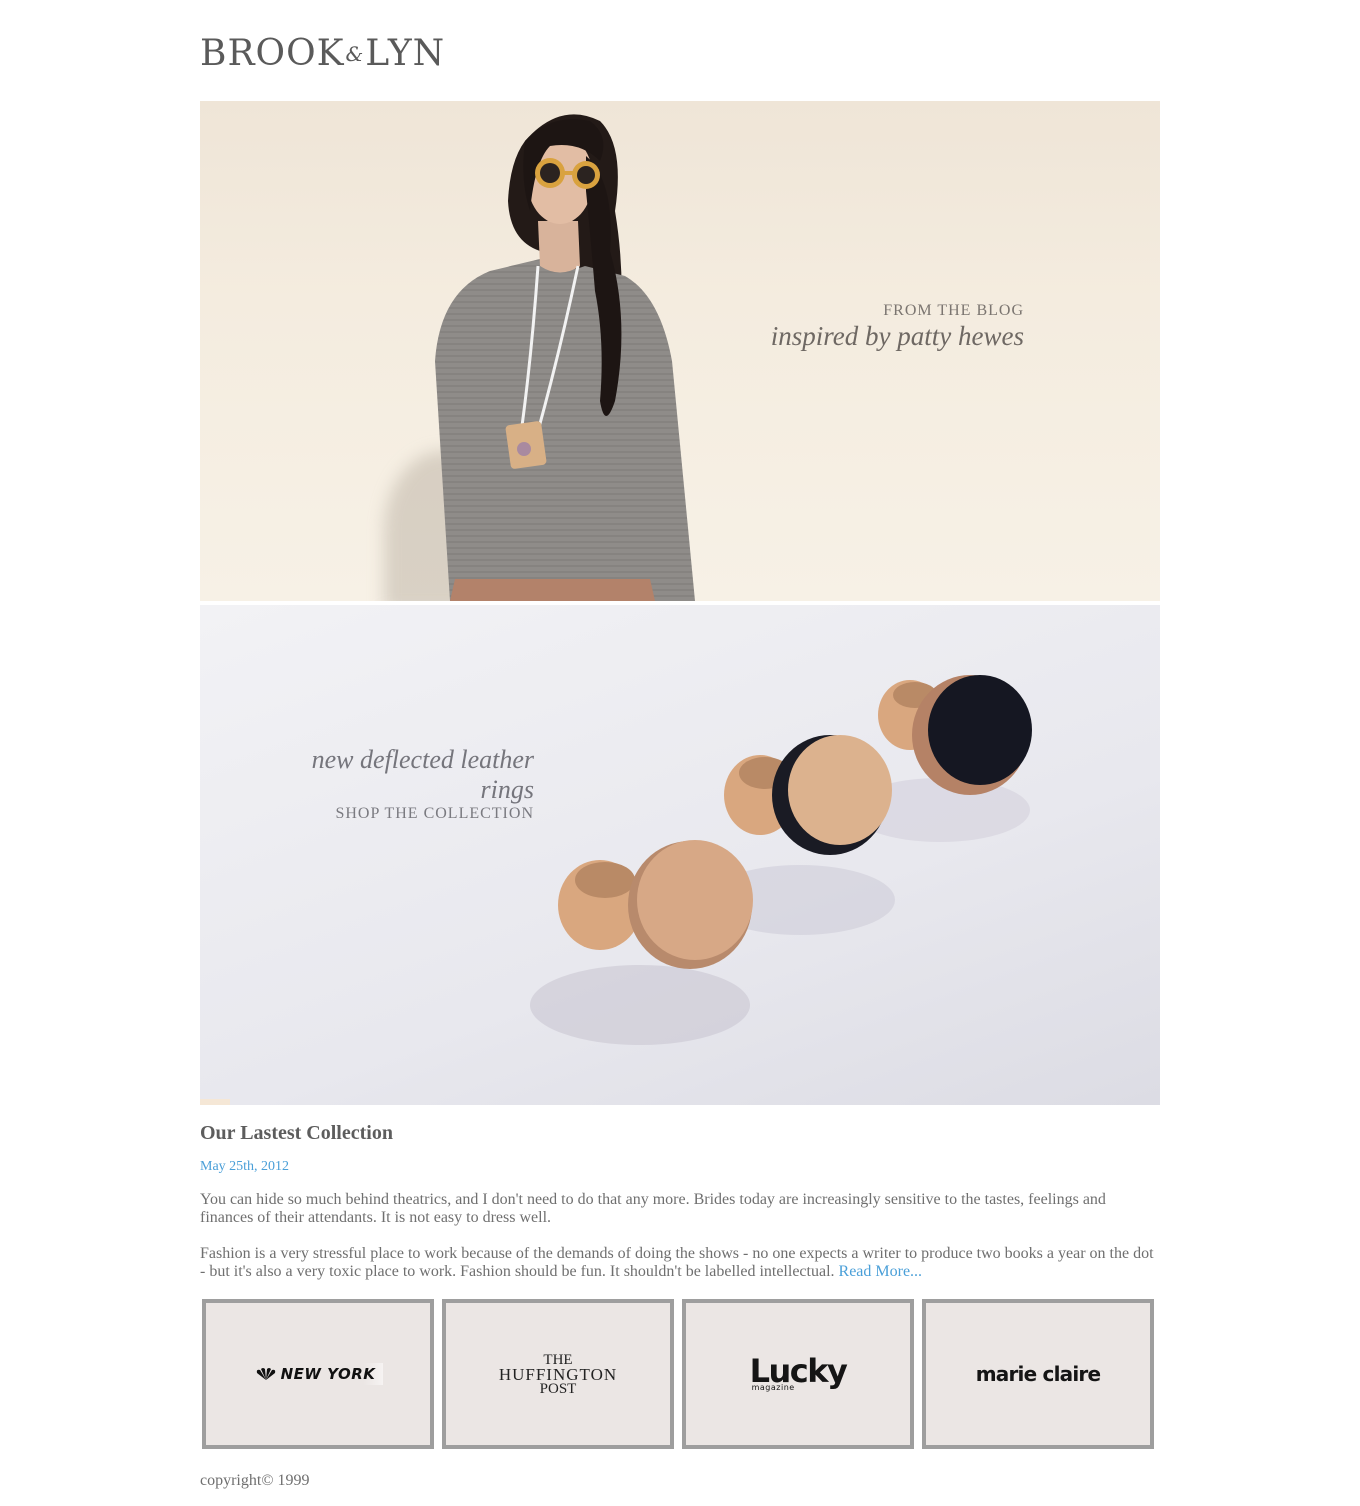 This screenshot has width=1360, height=1506. What do you see at coordinates (405, 53) in the screenshot?
I see `logo-right: LYN` at bounding box center [405, 53].